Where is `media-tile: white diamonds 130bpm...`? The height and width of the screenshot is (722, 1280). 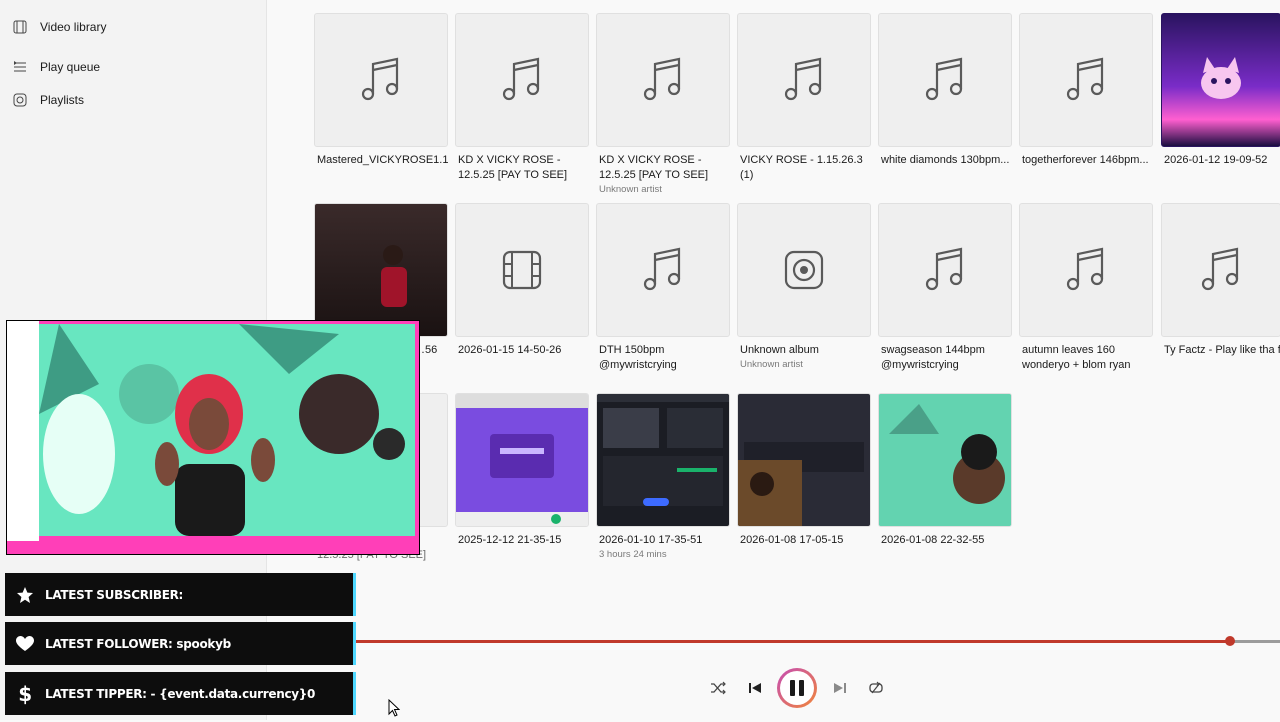
media-tile: white diamonds 130bpm... is located at coordinates (945, 90).